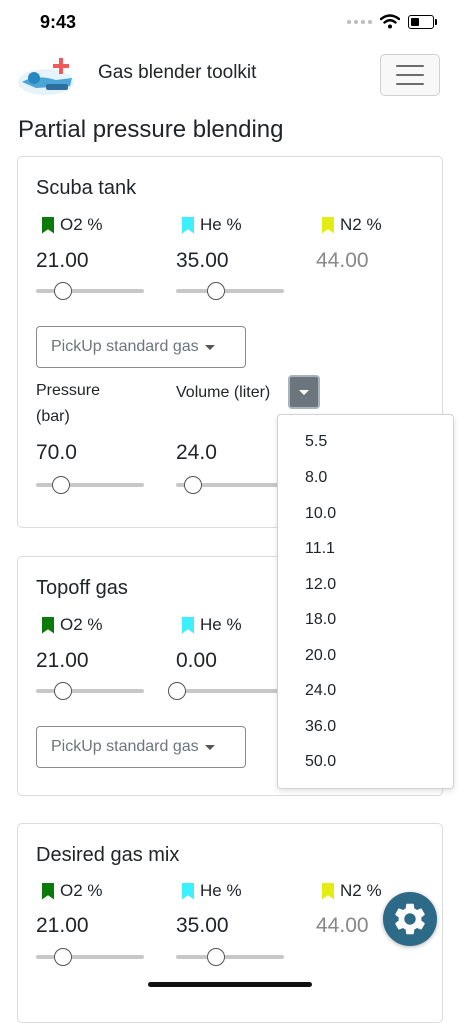 The width and height of the screenshot is (460, 1023). I want to click on settings-button, so click(410, 919).